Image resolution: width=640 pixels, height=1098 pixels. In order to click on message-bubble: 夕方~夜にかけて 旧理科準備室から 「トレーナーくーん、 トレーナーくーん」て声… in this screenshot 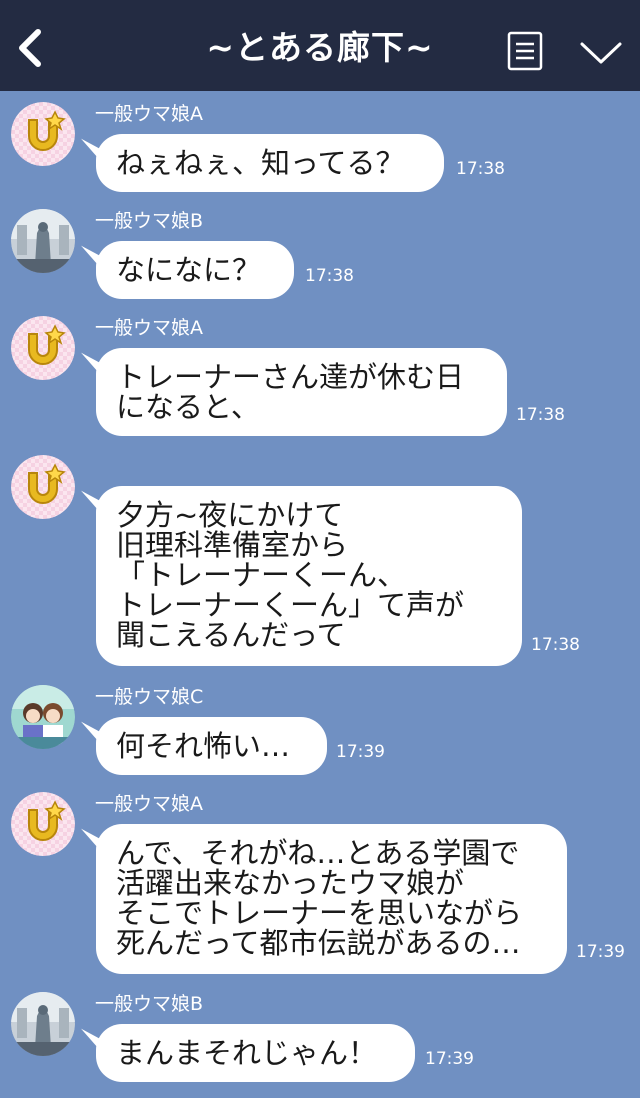, I will do `click(309, 576)`.